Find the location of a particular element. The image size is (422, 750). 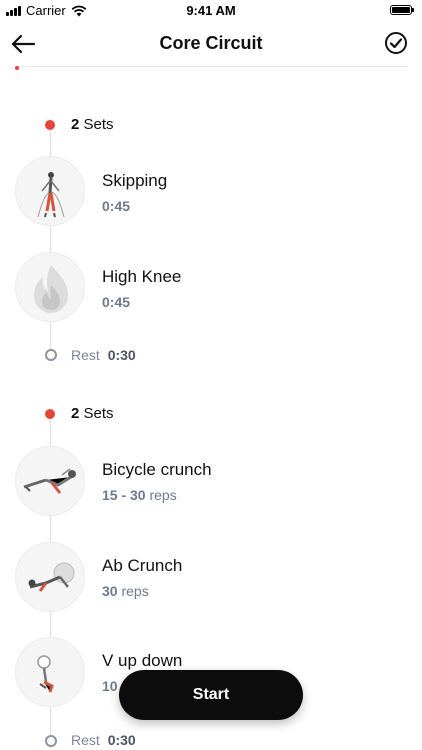

ab-crunch-figure-icon is located at coordinates (51, 577).